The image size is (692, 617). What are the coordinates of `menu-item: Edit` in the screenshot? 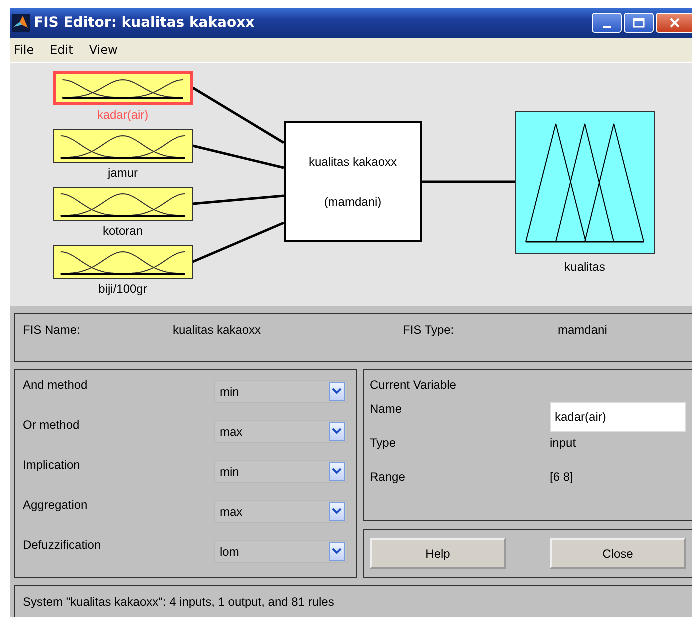 It's located at (62, 50).